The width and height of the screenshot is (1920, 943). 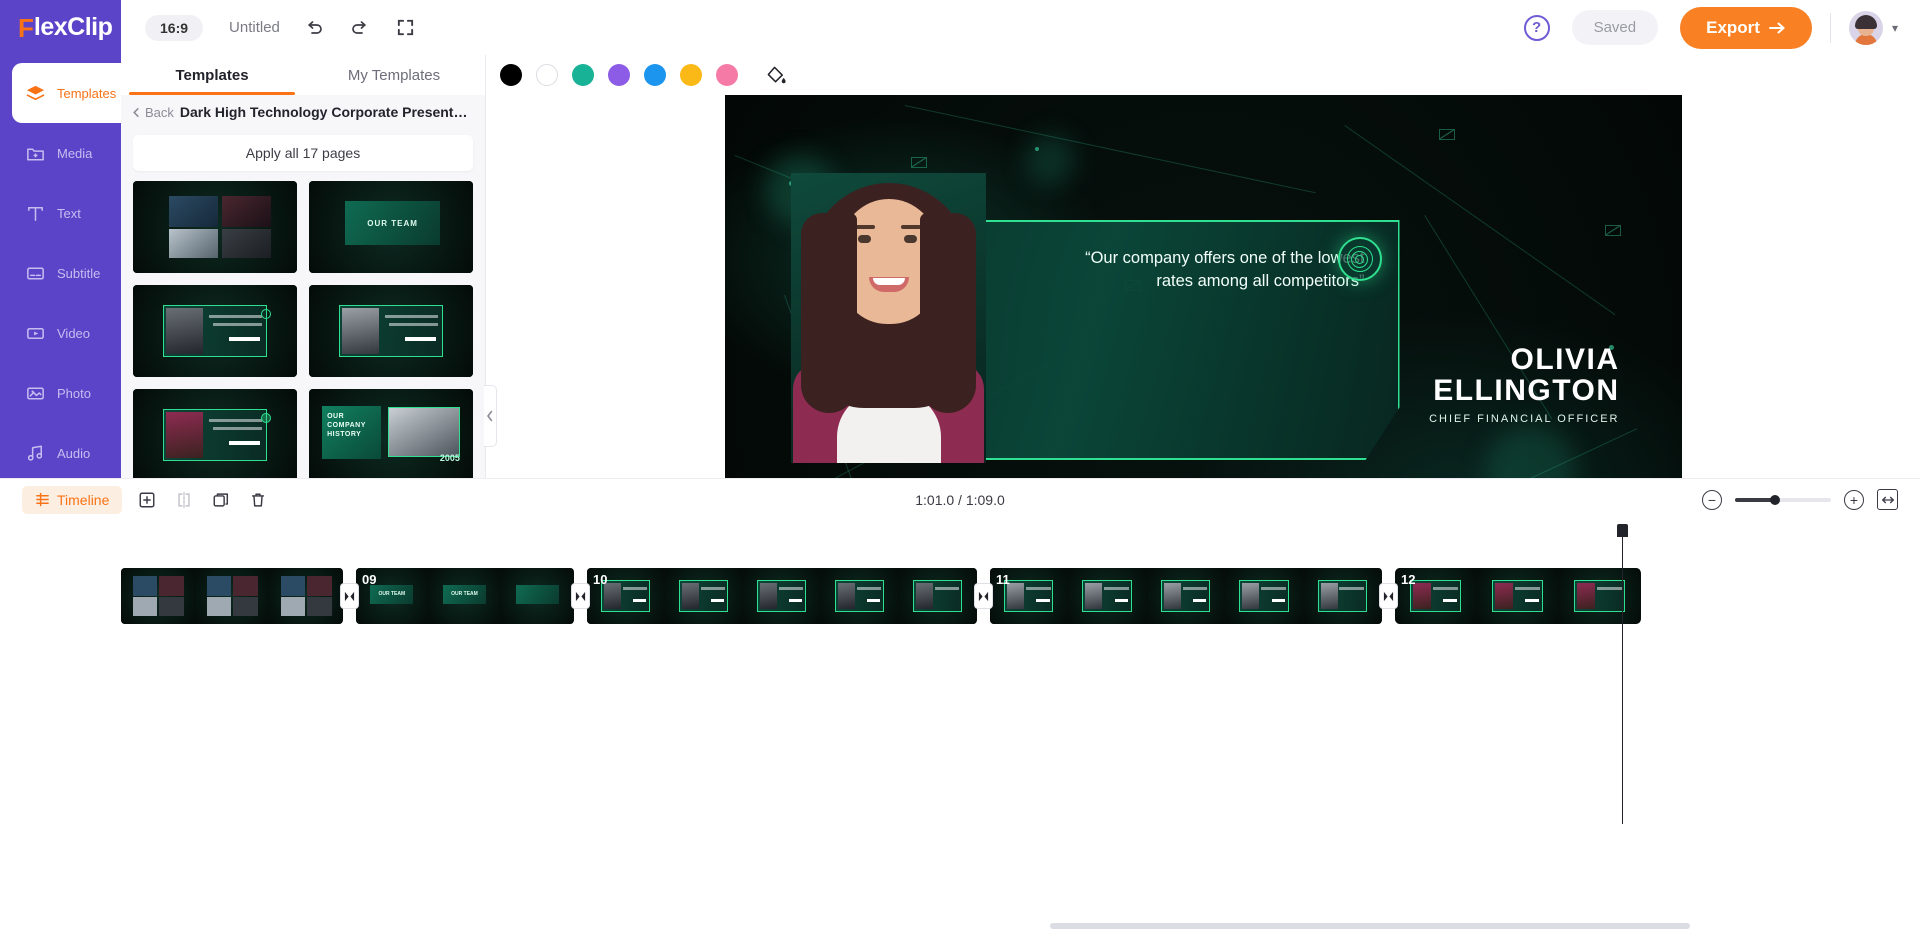 I want to click on template-thumbnail-network-construct, so click(x=215, y=227).